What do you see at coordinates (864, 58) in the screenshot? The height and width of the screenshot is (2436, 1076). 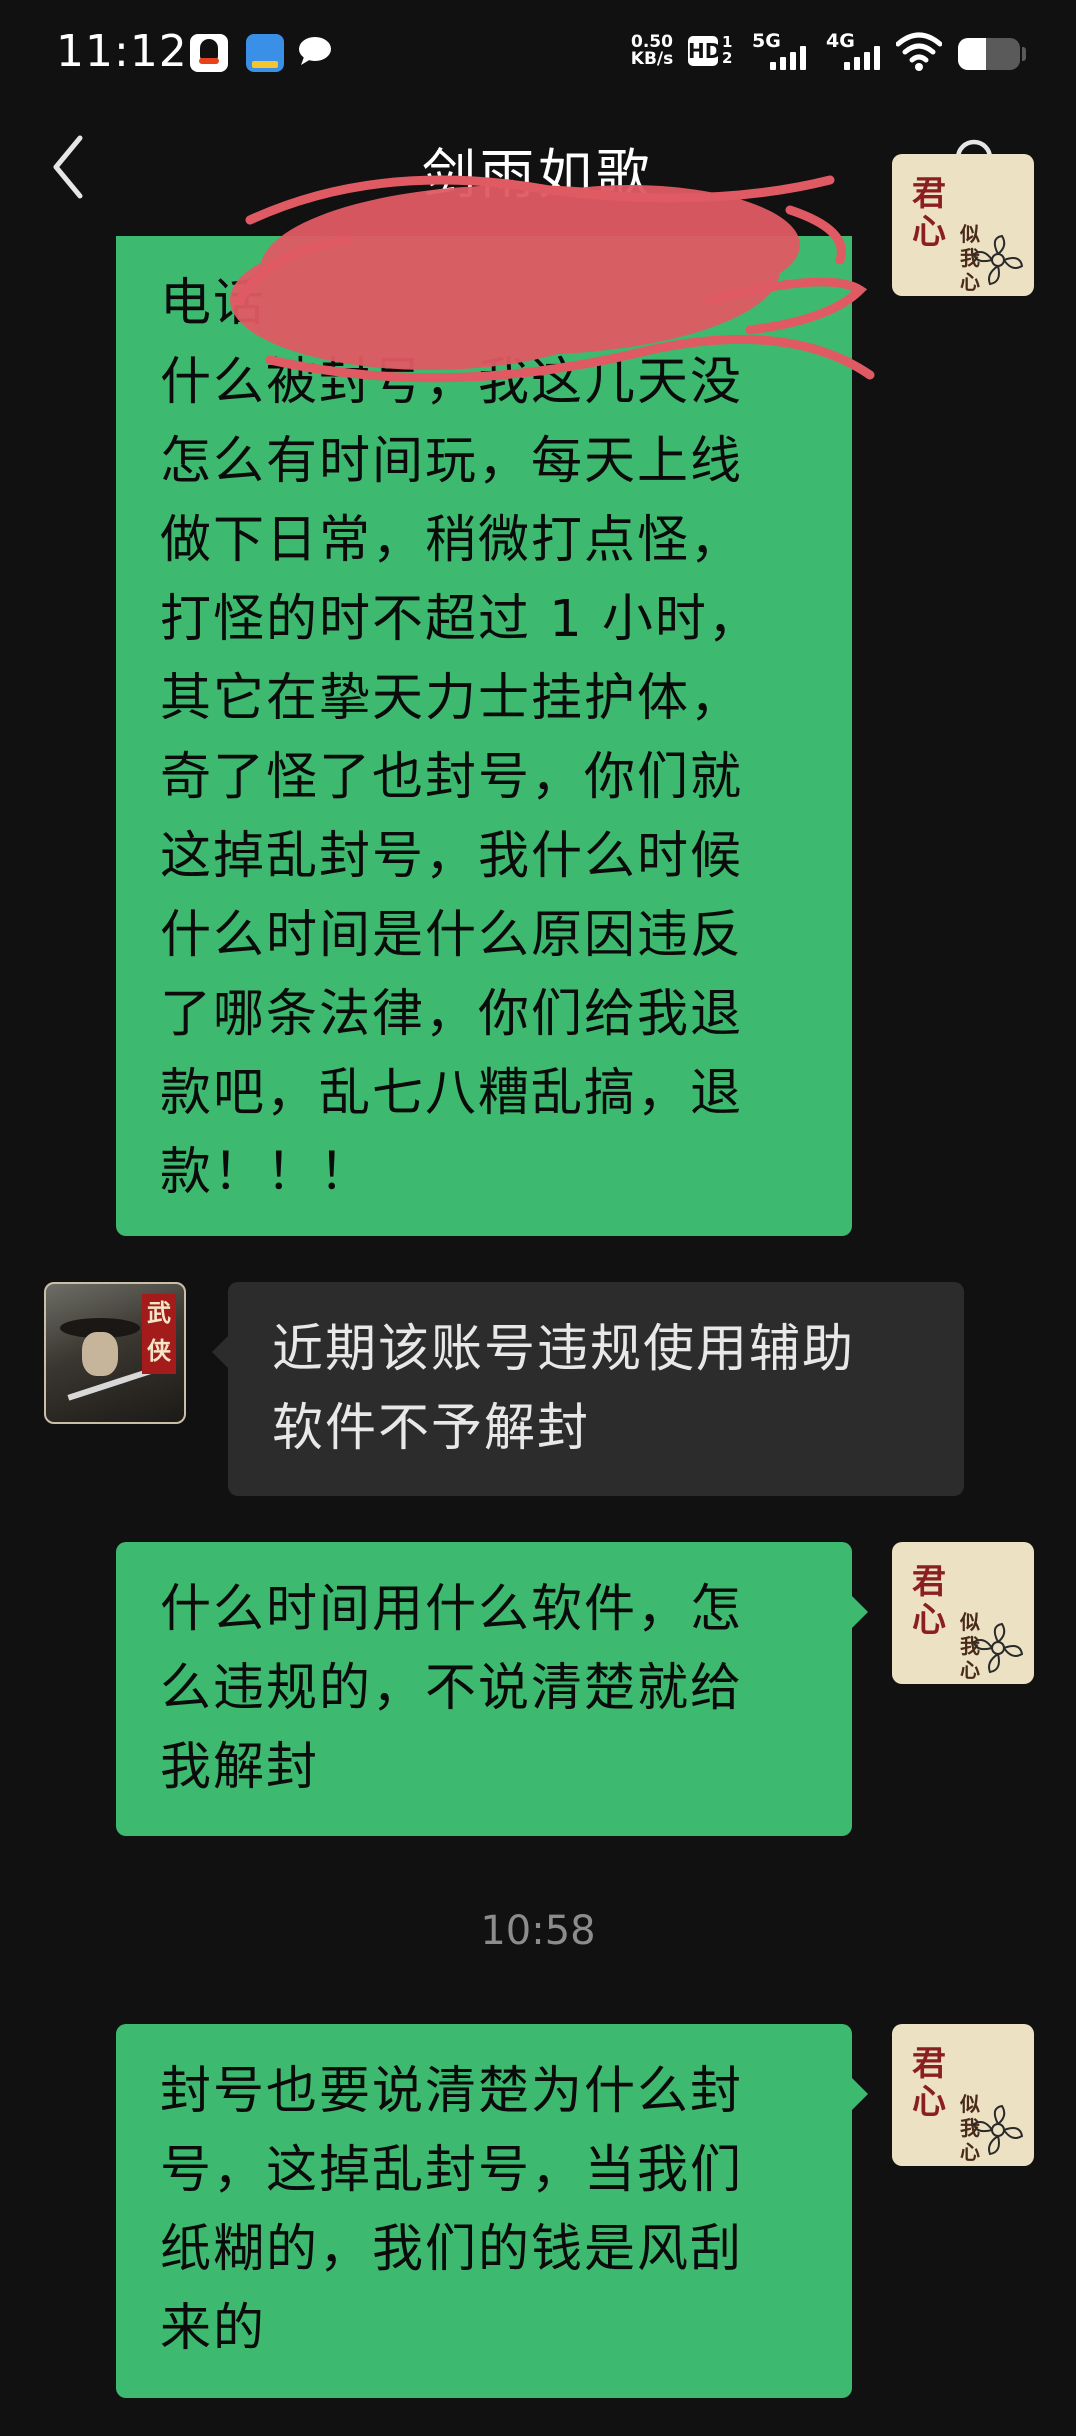 I see `4g-signal-icon` at bounding box center [864, 58].